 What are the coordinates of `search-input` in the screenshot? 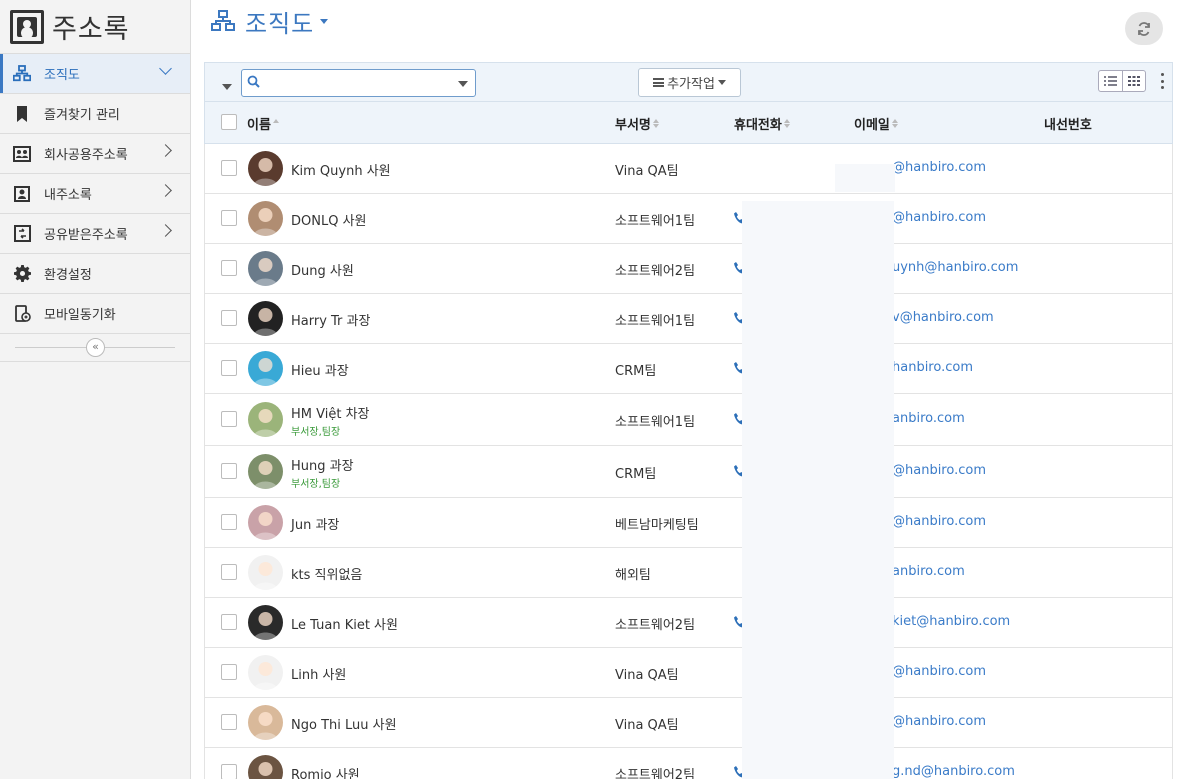 It's located at (357, 83).